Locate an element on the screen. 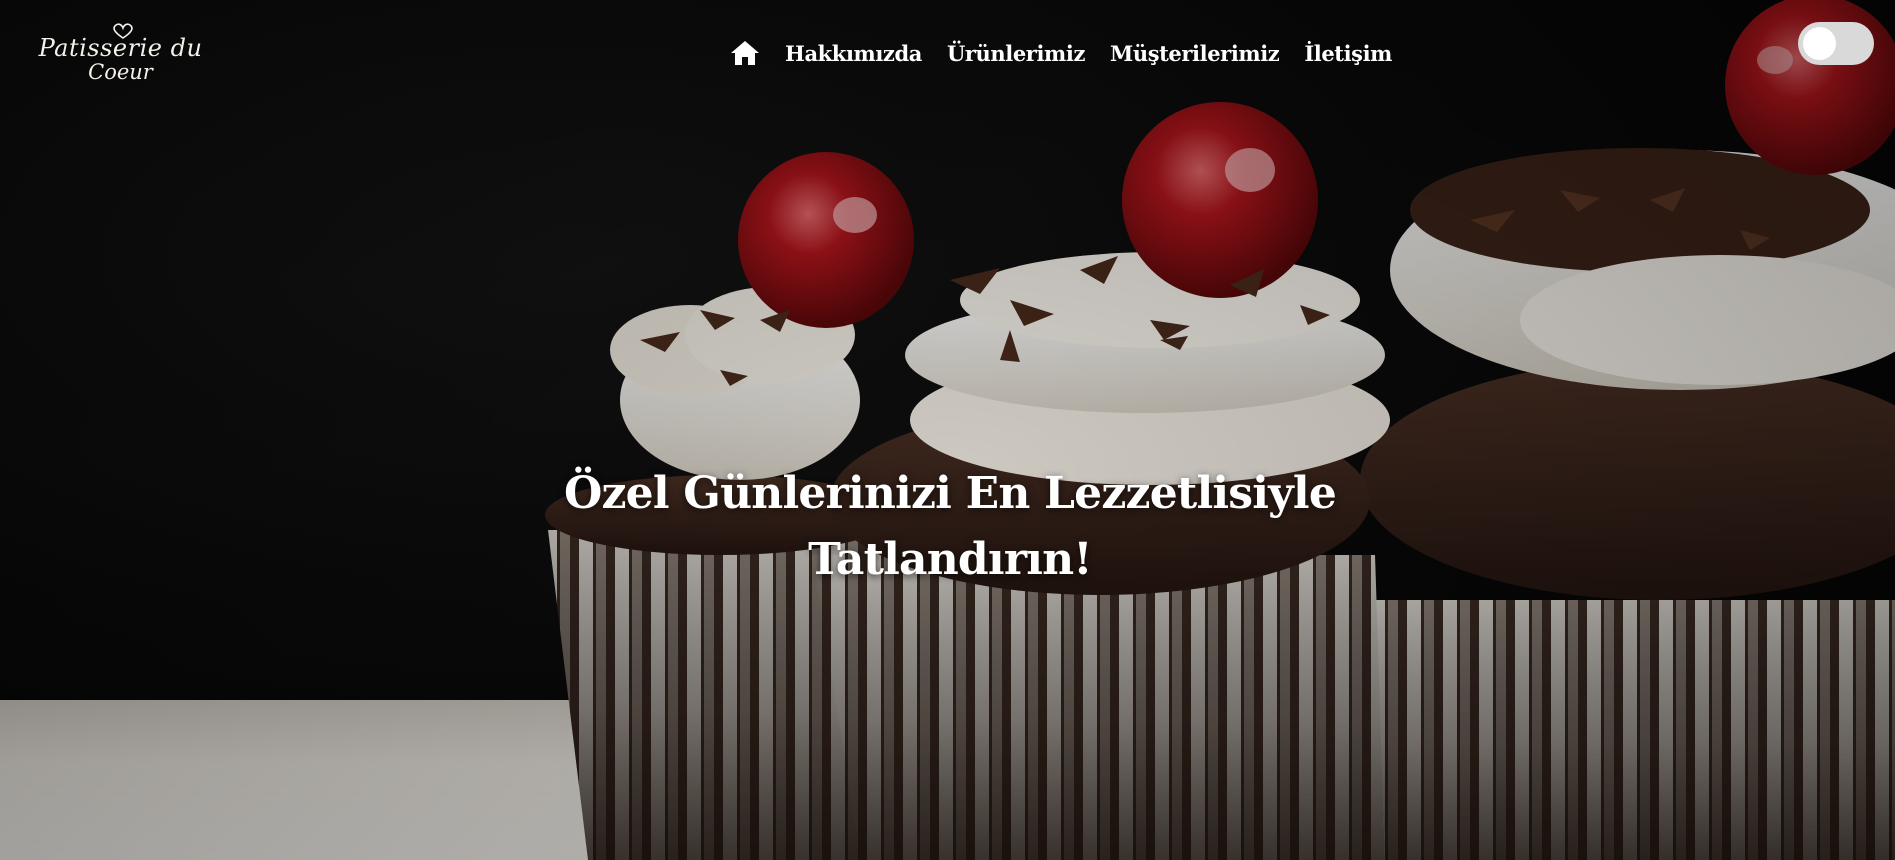 Image resolution: width=1895 pixels, height=860 pixels. nav-home-link is located at coordinates (745, 53).